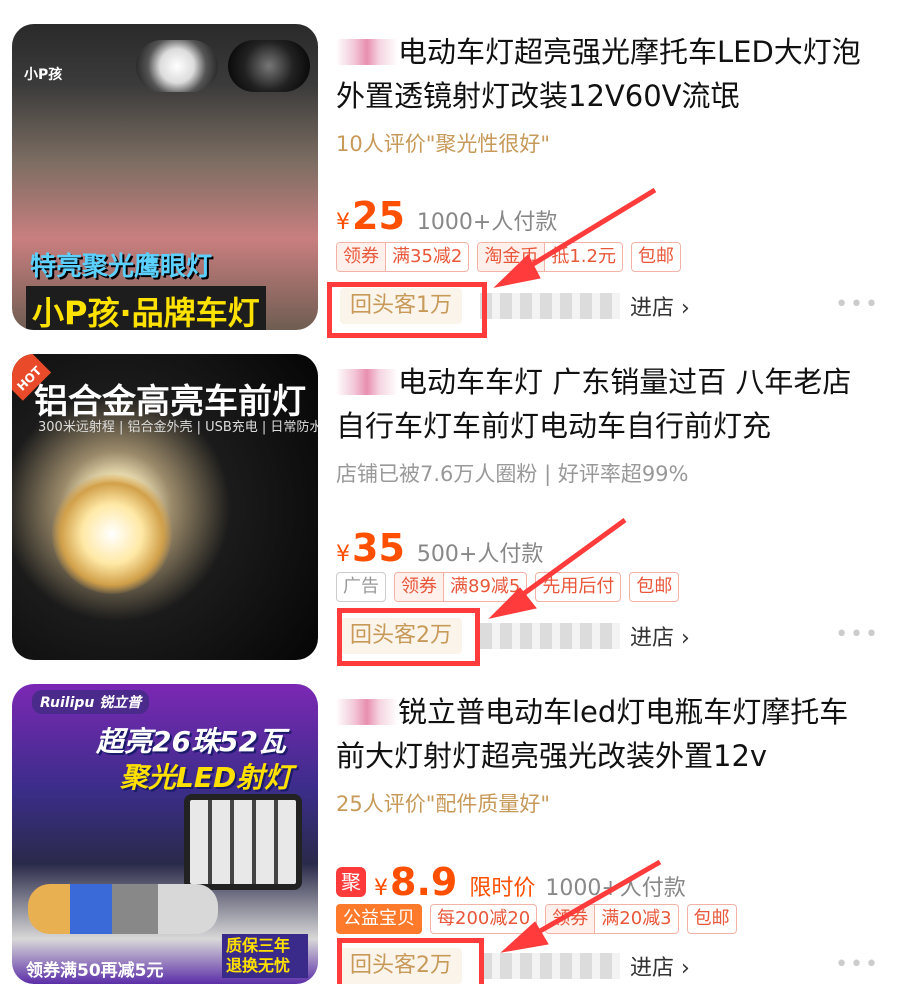 This screenshot has width=900, height=984. I want to click on coupon-tag: 领券 满35减2, so click(403, 257).